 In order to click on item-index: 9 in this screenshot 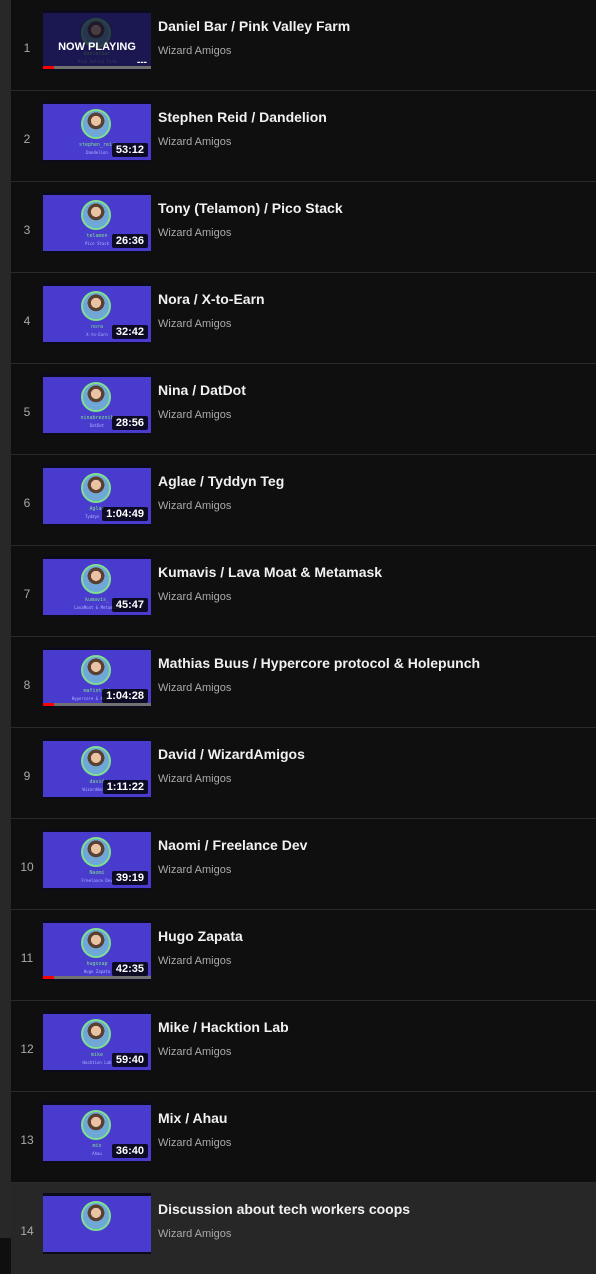, I will do `click(27, 776)`.